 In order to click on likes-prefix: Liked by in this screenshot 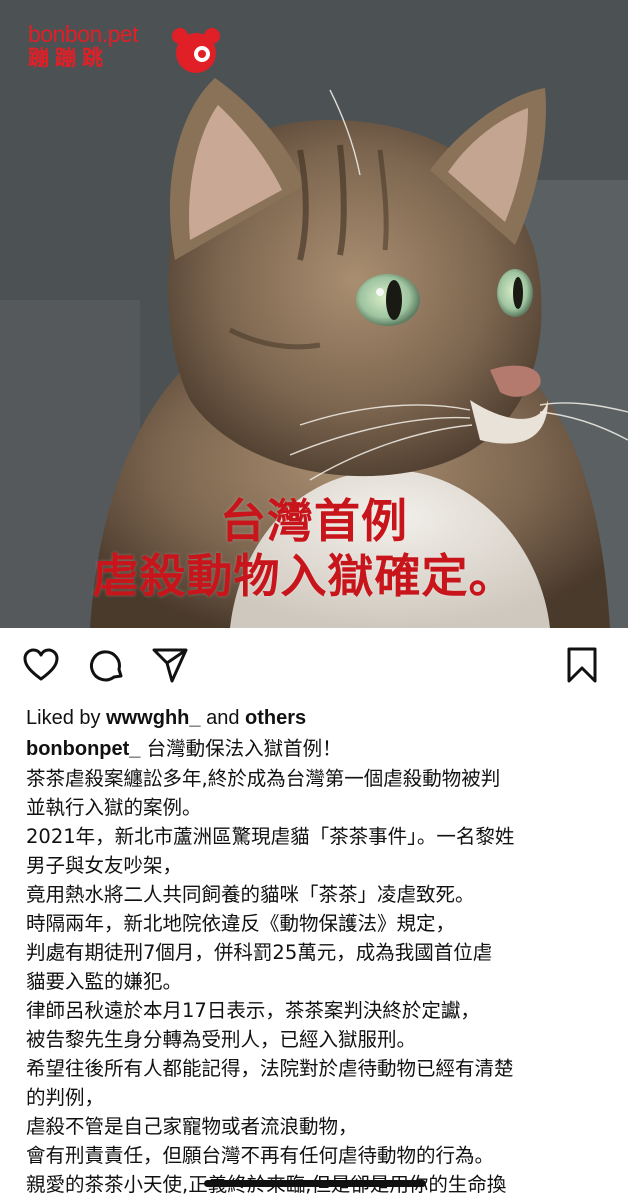, I will do `click(63, 718)`.